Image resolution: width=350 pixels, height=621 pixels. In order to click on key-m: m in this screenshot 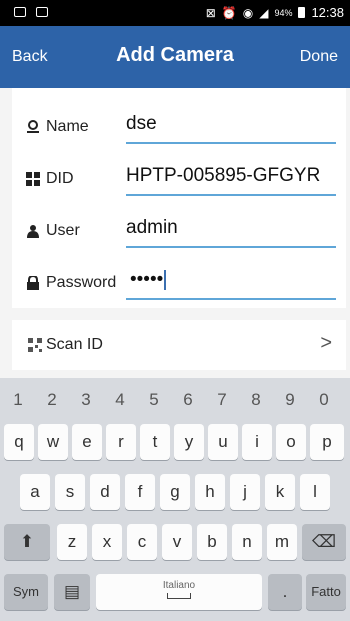, I will do `click(282, 542)`.